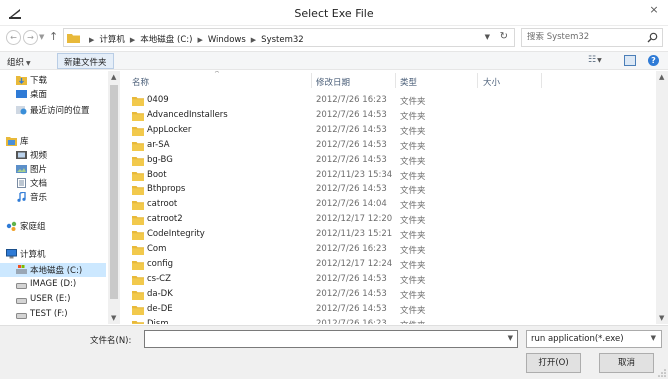 This screenshot has width=668, height=379. Describe the element at coordinates (630, 60) in the screenshot. I see `preview-pane-icon` at that location.